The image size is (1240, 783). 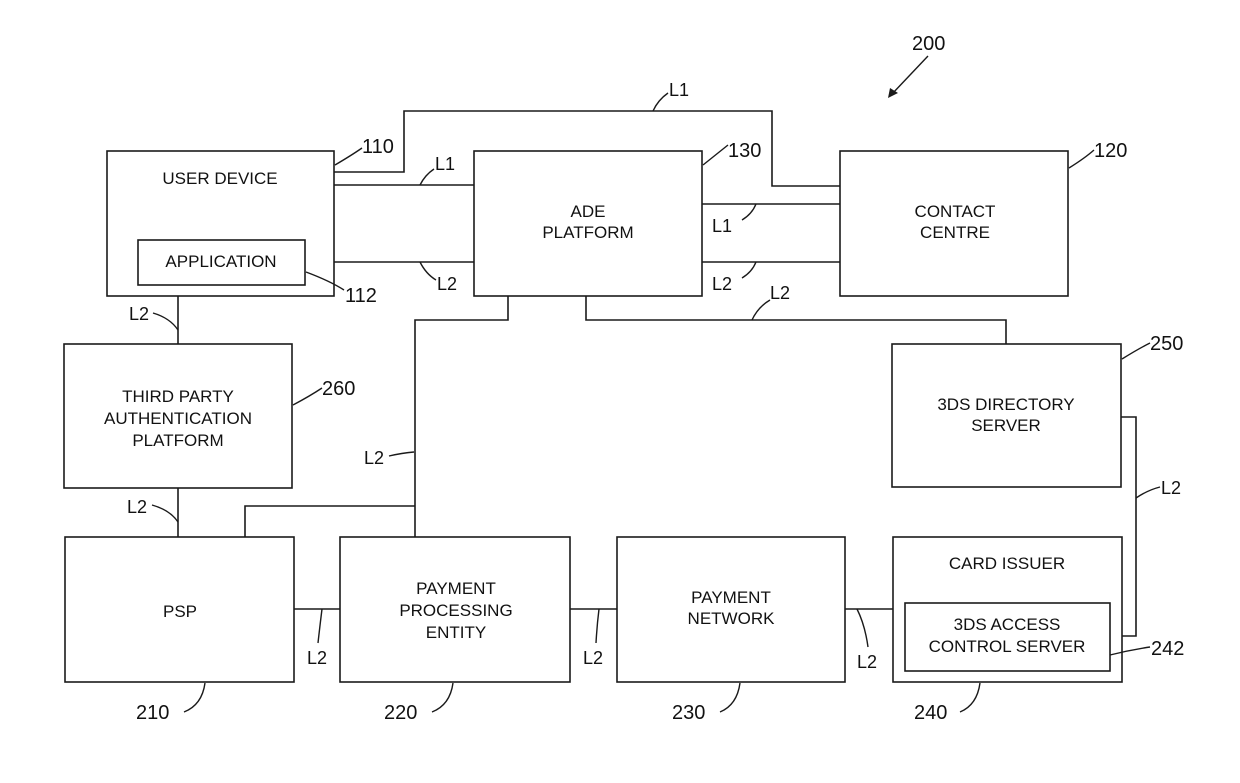 I want to click on directory-server-line-2: SERVER, so click(x=1006, y=425).